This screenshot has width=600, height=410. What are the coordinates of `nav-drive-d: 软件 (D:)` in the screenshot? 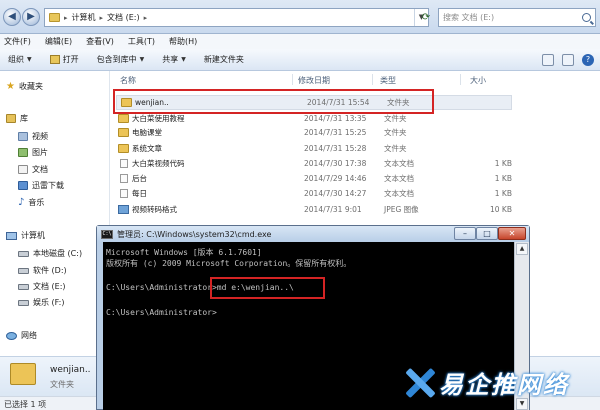 It's located at (42, 270).